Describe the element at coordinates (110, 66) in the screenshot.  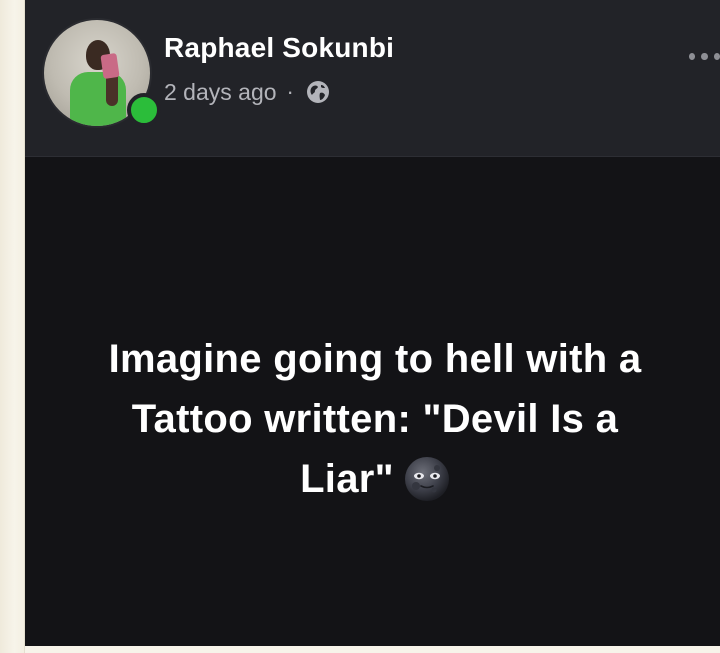
I see `avatar-phone` at that location.